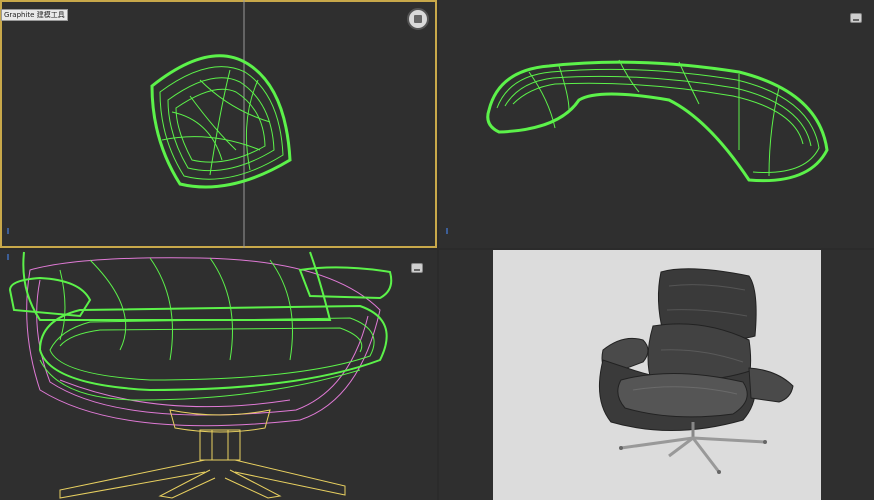  I want to click on graphite-toolbar-label: Graphite 建模工具, so click(34, 15).